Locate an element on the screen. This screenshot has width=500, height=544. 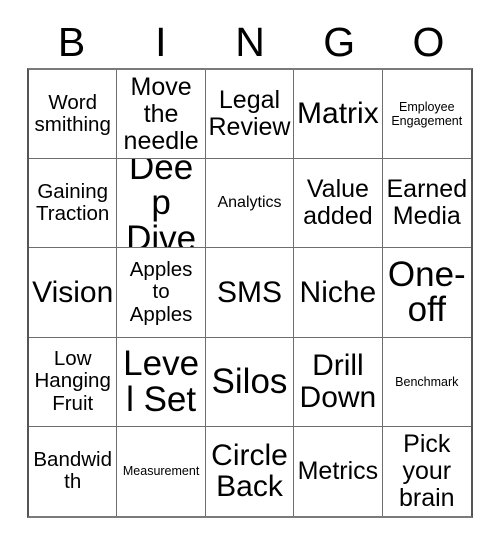
bingo-header: B I N G O is located at coordinates (250, 42).